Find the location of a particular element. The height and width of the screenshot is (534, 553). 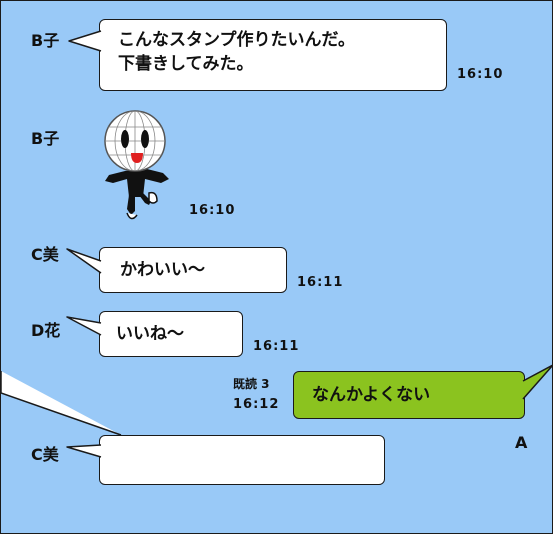

message-time: 16:12 is located at coordinates (256, 404).